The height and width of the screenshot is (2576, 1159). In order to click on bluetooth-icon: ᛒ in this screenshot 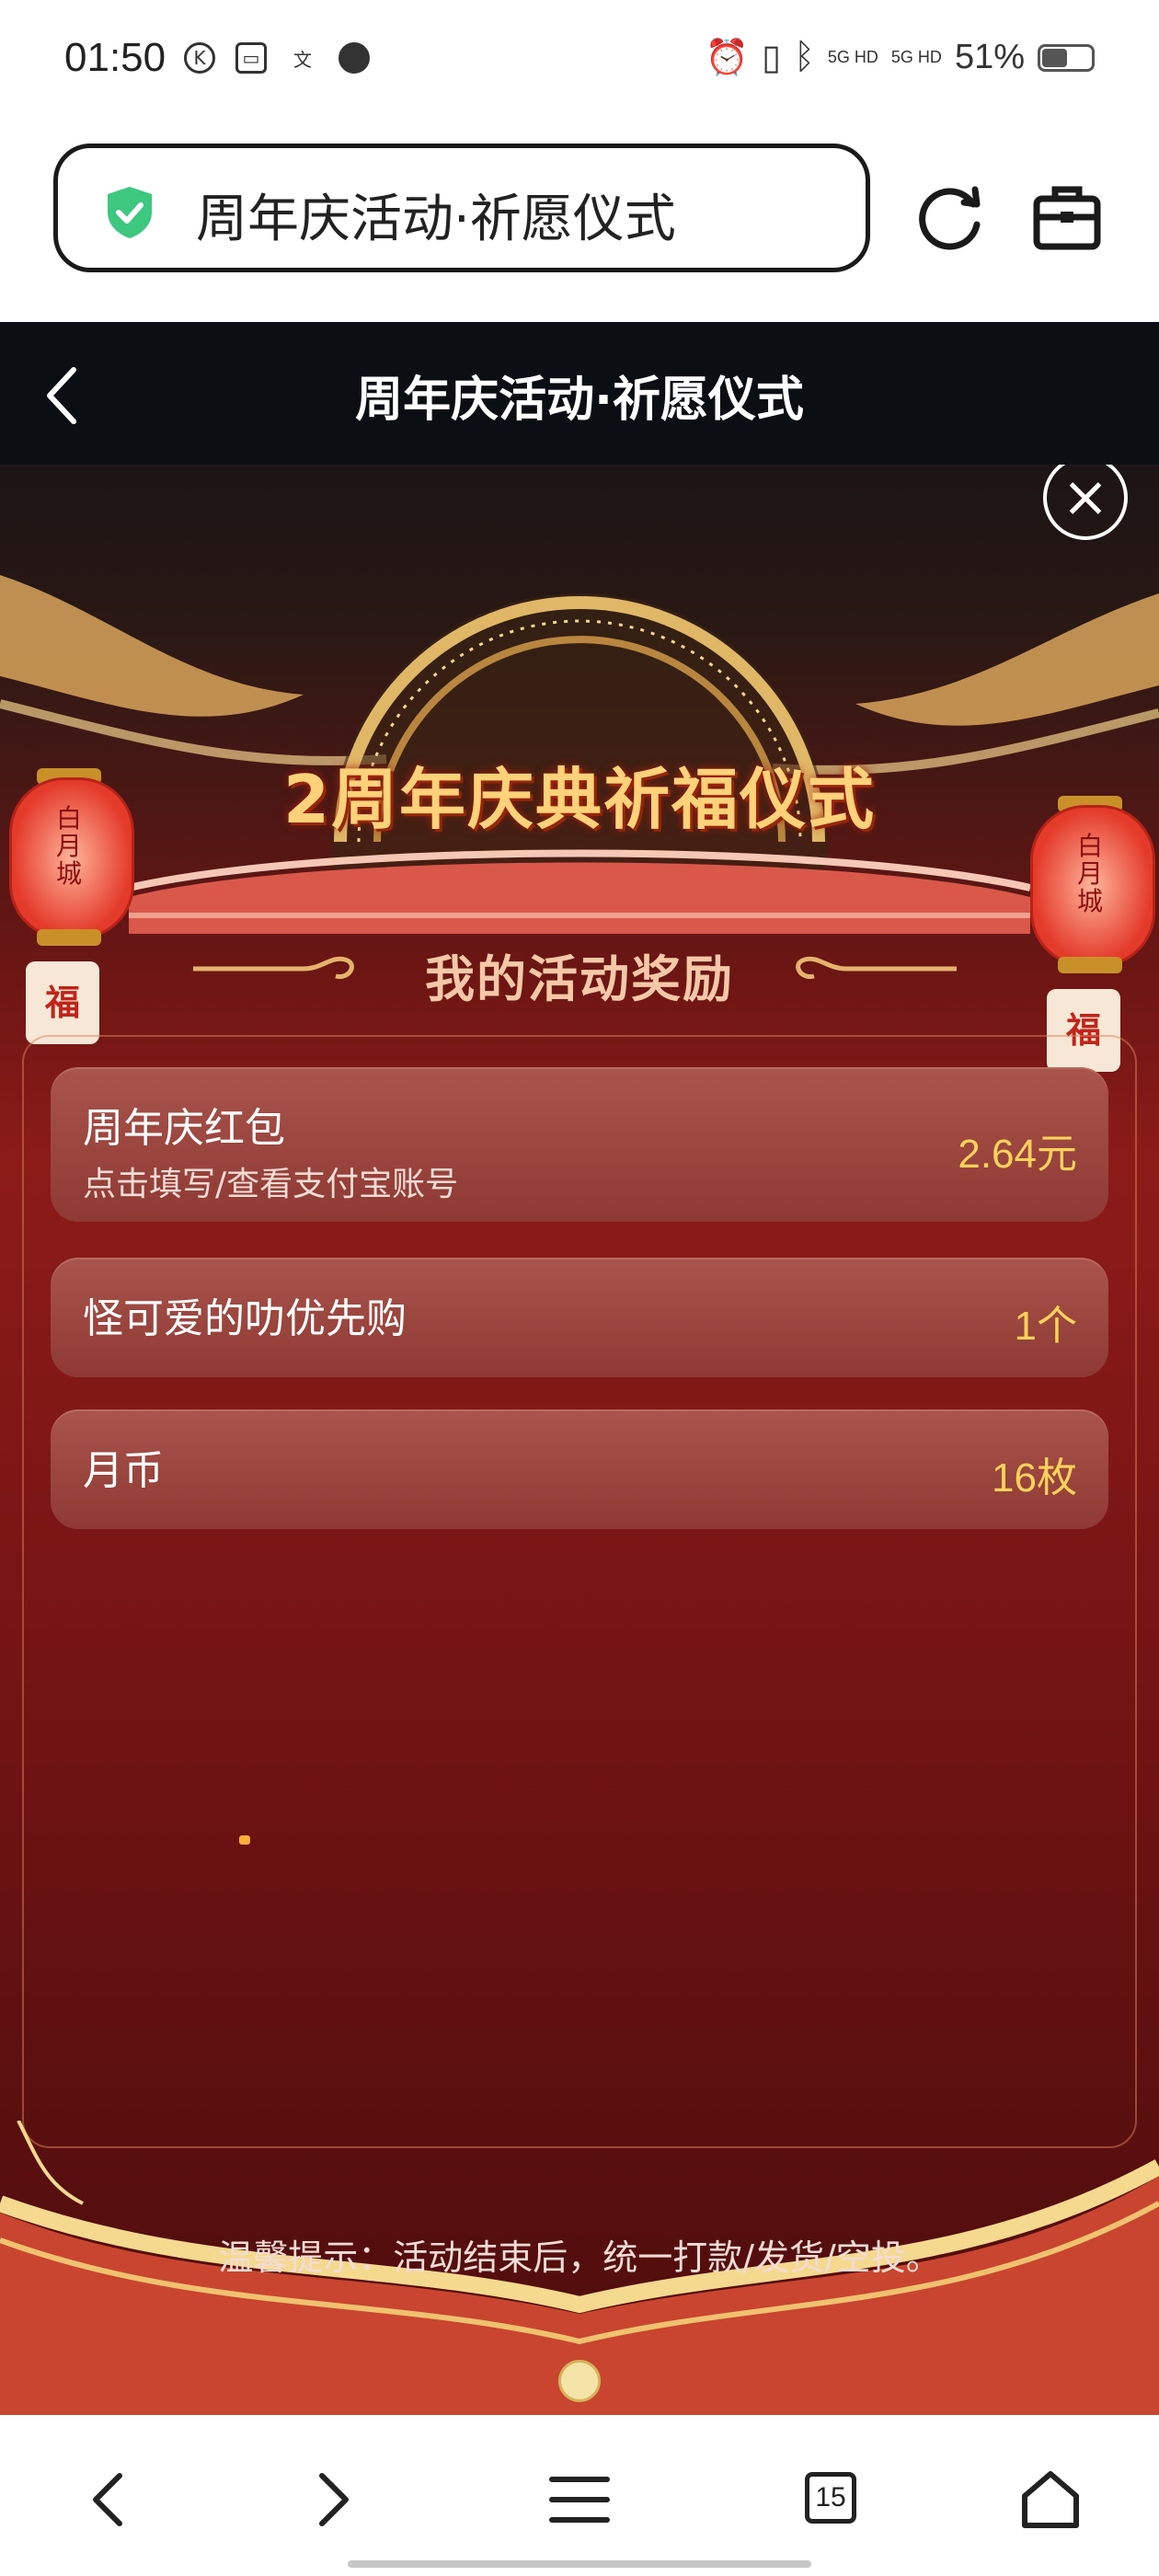, I will do `click(804, 57)`.